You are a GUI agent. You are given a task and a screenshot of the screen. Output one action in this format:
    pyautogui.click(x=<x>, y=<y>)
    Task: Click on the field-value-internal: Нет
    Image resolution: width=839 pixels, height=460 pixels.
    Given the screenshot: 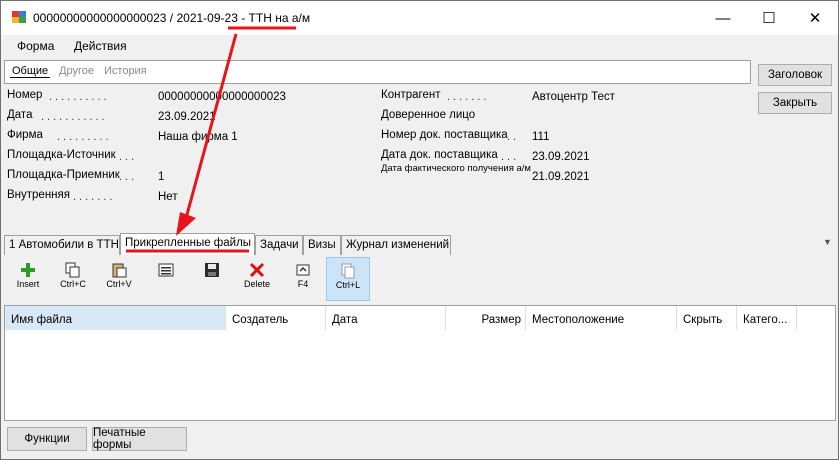 What is the action you would take?
    pyautogui.click(x=168, y=197)
    